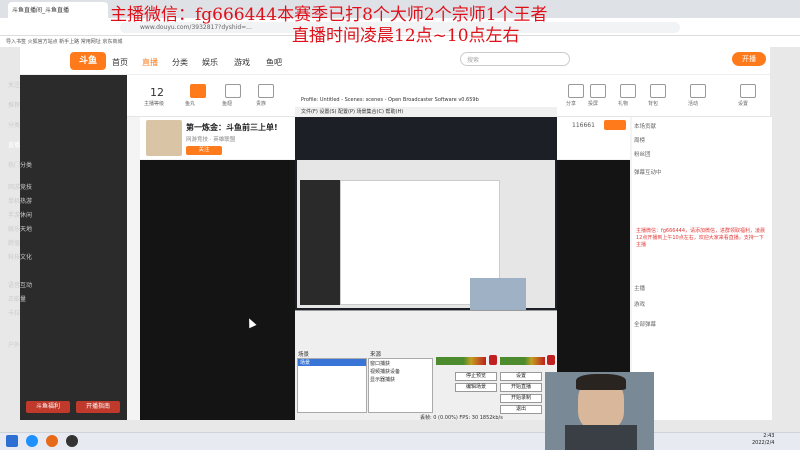  Describe the element at coordinates (154, 104) in the screenshot. I see `level-label: 主播等级` at that location.